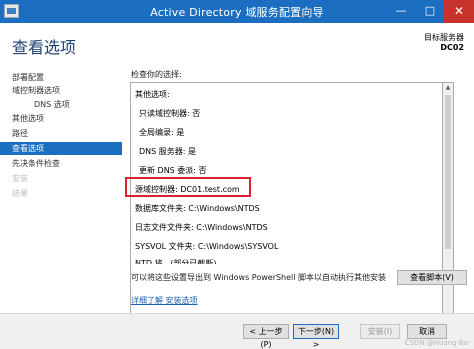  I want to click on title-bar: Active Directory 域服务配置向导 — □ ✕, so click(237, 11).